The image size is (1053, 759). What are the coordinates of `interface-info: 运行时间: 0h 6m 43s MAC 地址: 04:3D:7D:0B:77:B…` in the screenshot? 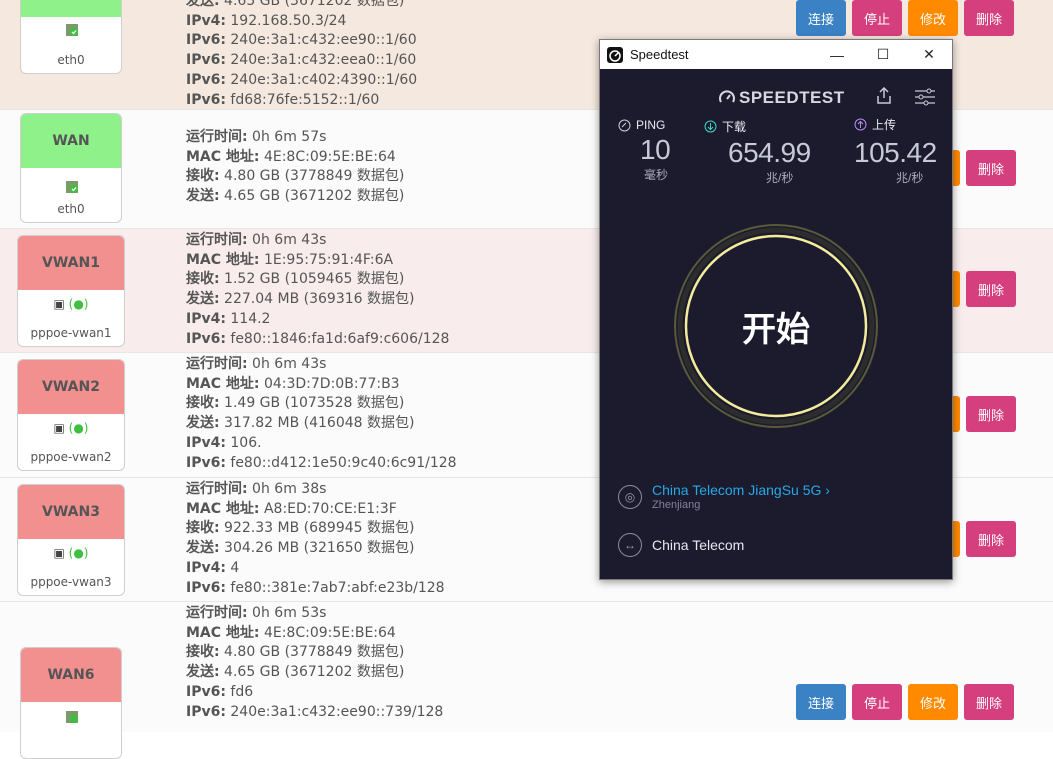 It's located at (321, 414).